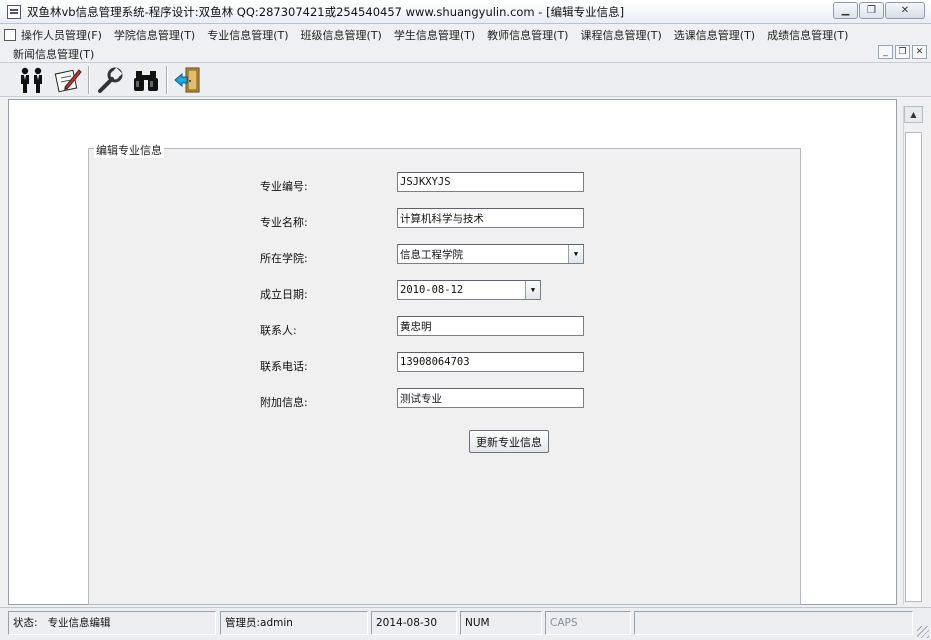 The image size is (931, 640). Describe the element at coordinates (501, 623) in the screenshot. I see `status-panel-num: NUM` at that location.